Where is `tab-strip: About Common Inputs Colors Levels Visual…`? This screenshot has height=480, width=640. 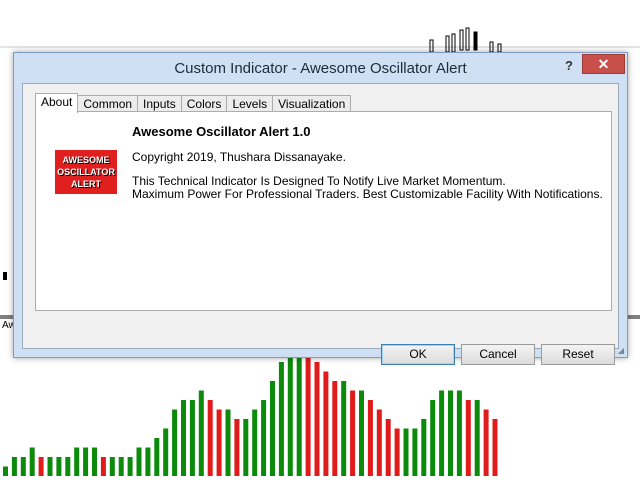
tab-strip: About Common Inputs Colors Levels Visual… is located at coordinates (193, 103).